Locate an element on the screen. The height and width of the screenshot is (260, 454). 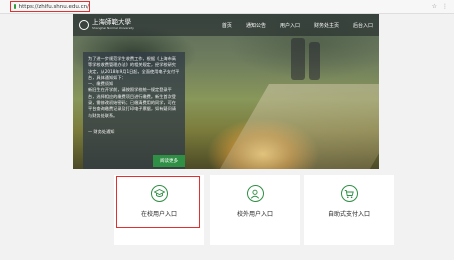
browser-toolbar: https://zhifu.shnu.edu.cn/ ☆ ⋮ is located at coordinates (227, 7).